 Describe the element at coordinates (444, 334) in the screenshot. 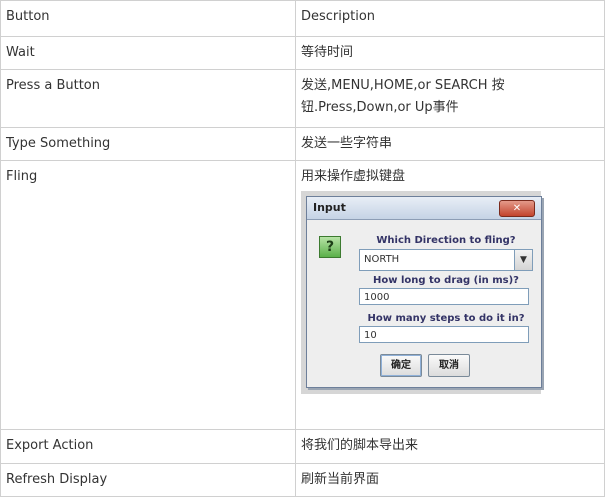

I see `steps-input: 10` at that location.